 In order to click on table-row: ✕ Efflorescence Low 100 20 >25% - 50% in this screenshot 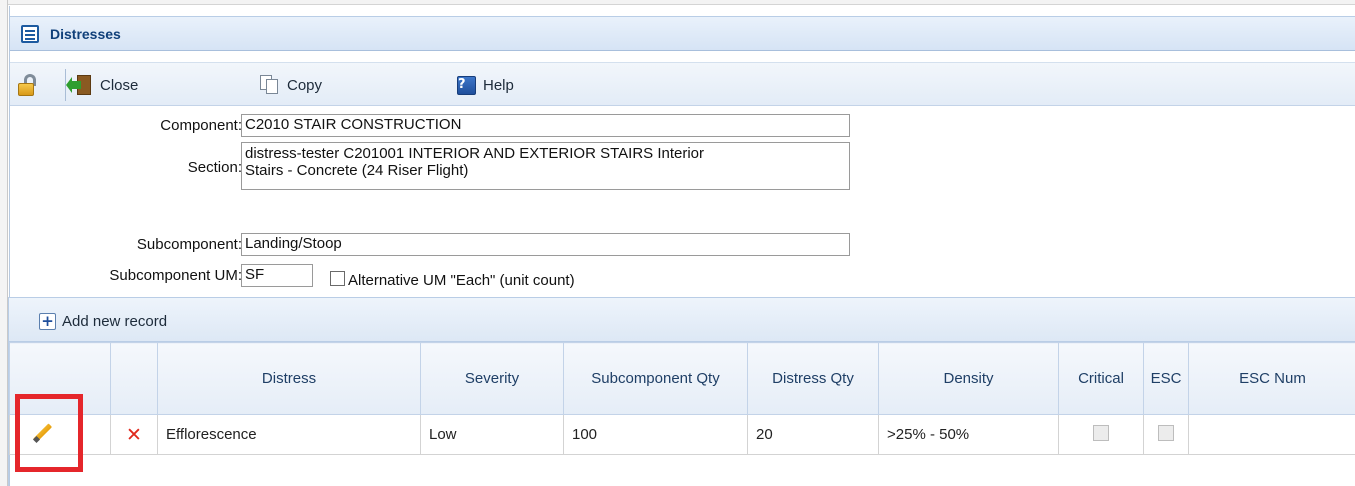, I will do `click(682, 434)`.